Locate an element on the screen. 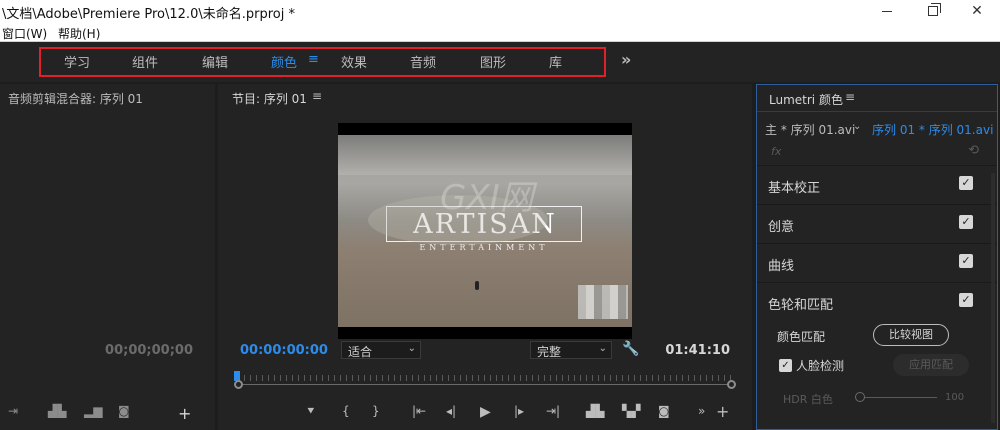 This screenshot has width=1000, height=430. step-forward-icon: |▸ is located at coordinates (519, 411).